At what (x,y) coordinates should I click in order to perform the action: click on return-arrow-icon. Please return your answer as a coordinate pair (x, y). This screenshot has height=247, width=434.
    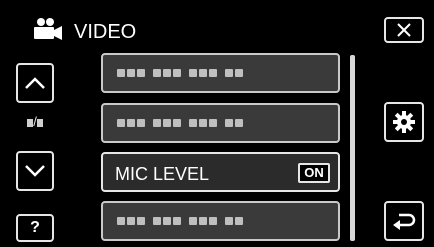
    Looking at the image, I should click on (404, 221).